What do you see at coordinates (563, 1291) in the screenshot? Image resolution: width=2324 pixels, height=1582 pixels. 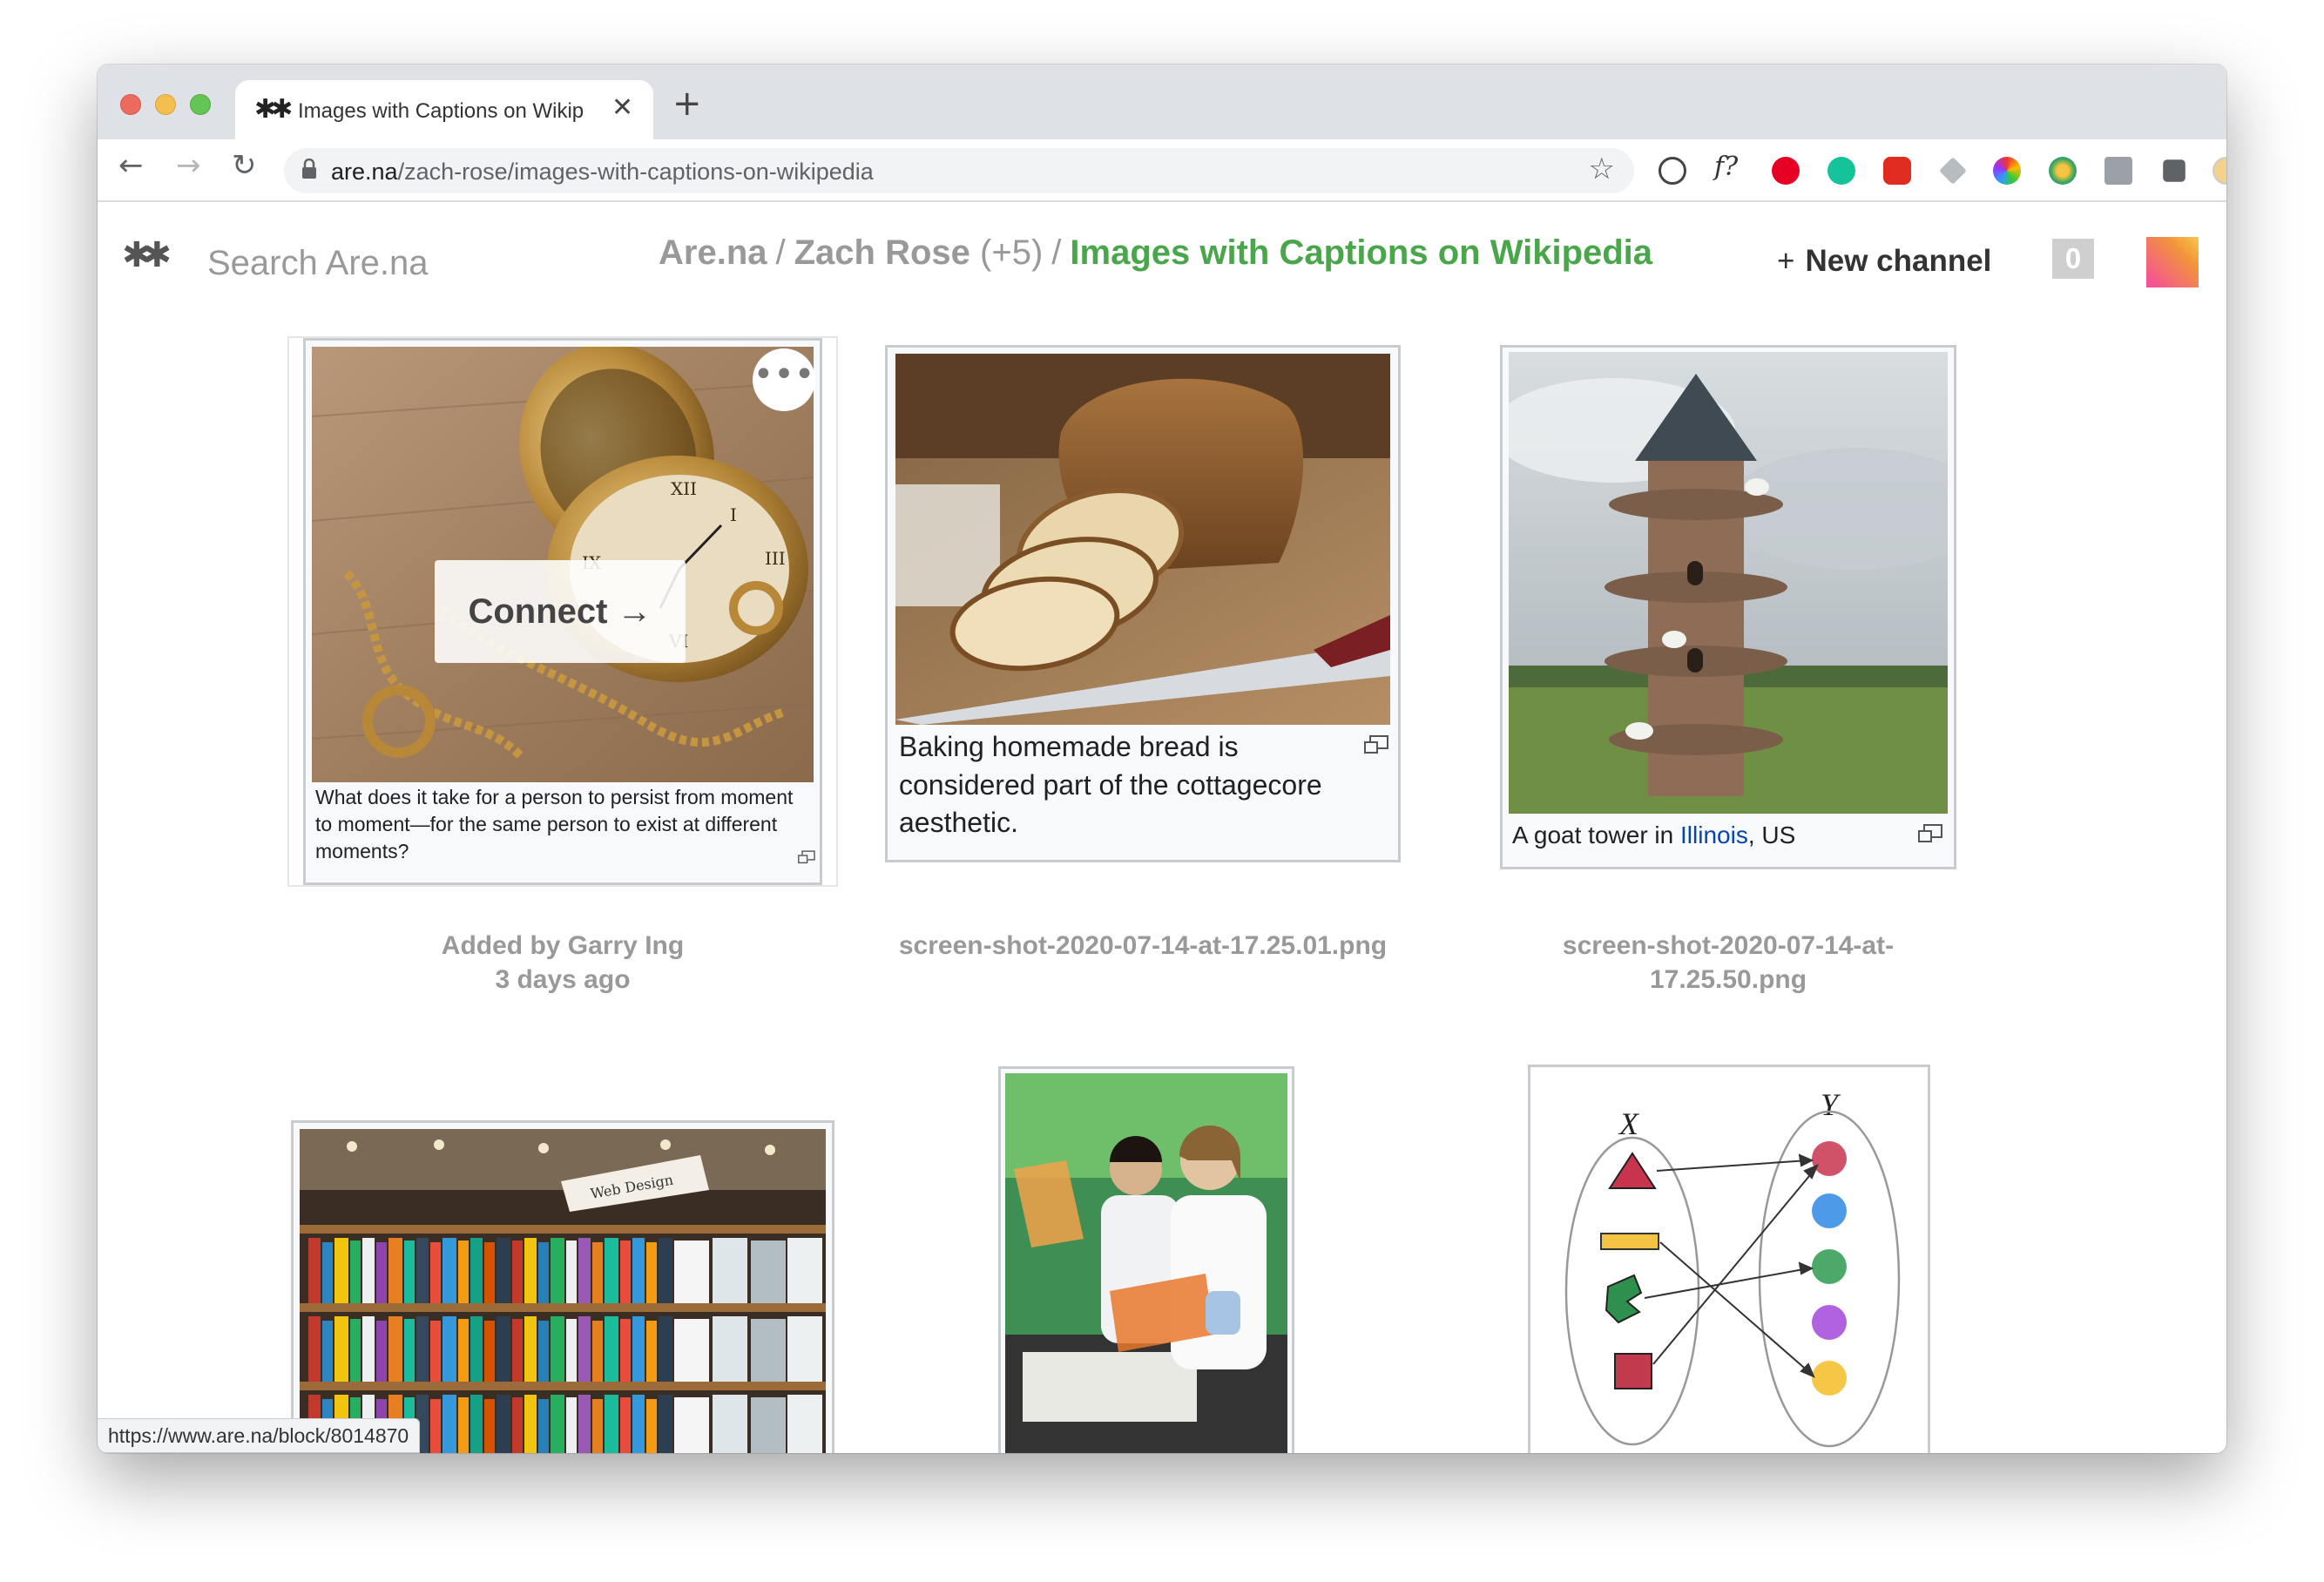 I see `bookstore-image: Web Design` at bounding box center [563, 1291].